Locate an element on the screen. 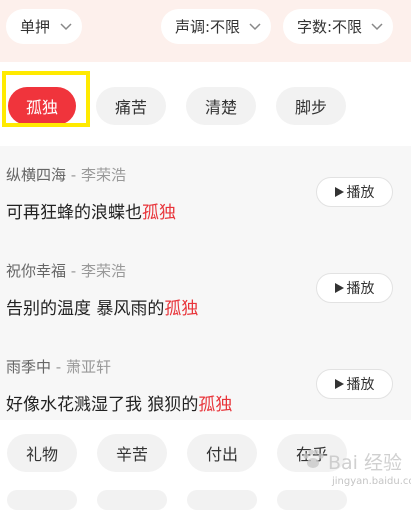 This screenshot has height=510, width=411. lyric-line: 好像水花溅湿了我 狼狈的孤独 is located at coordinates (119, 402).